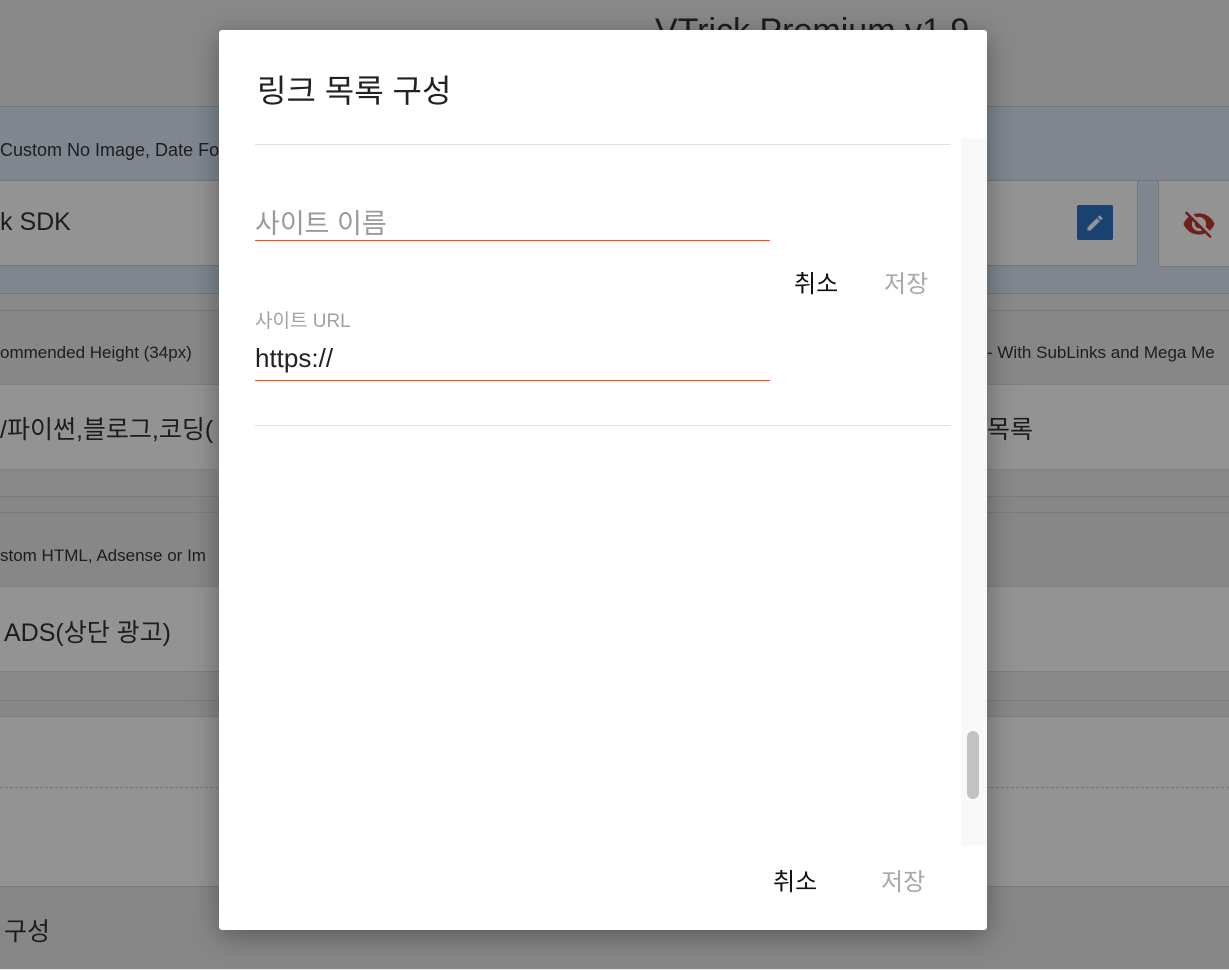 The image size is (1229, 970). What do you see at coordinates (512, 343) in the screenshot?
I see `site-url-field: 사이트 URL https://` at bounding box center [512, 343].